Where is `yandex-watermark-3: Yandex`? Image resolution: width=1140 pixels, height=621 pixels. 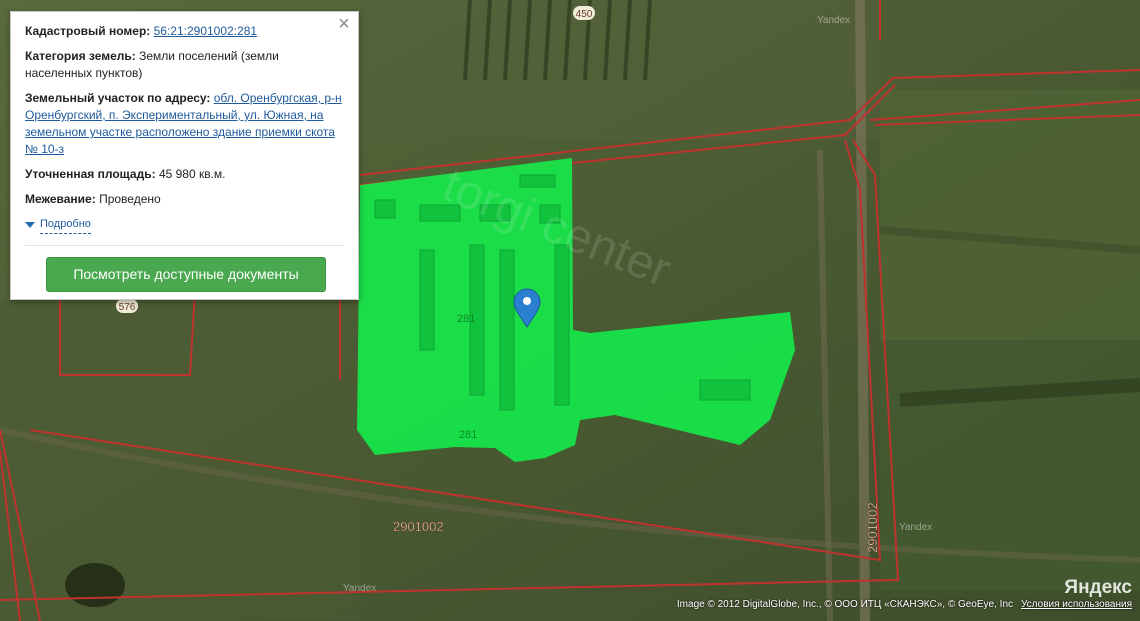
yandex-watermark-3: Yandex is located at coordinates (359, 588).